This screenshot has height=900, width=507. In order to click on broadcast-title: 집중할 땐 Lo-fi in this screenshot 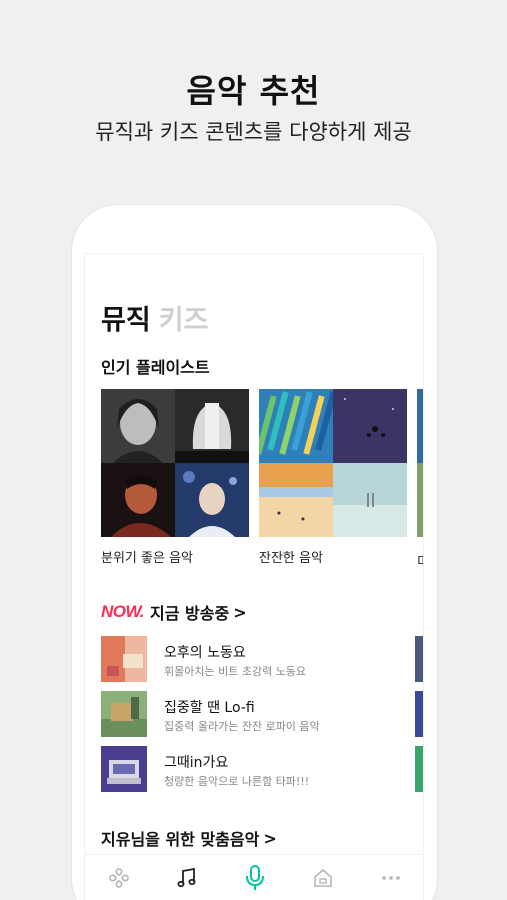, I will do `click(209, 708)`.